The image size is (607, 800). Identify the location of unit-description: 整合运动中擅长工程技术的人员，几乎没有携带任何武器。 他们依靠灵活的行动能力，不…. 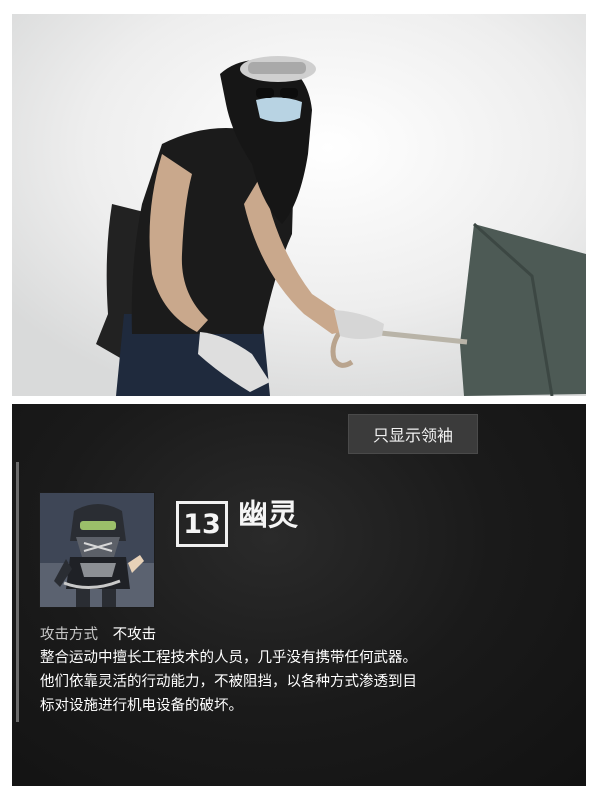
(300, 682).